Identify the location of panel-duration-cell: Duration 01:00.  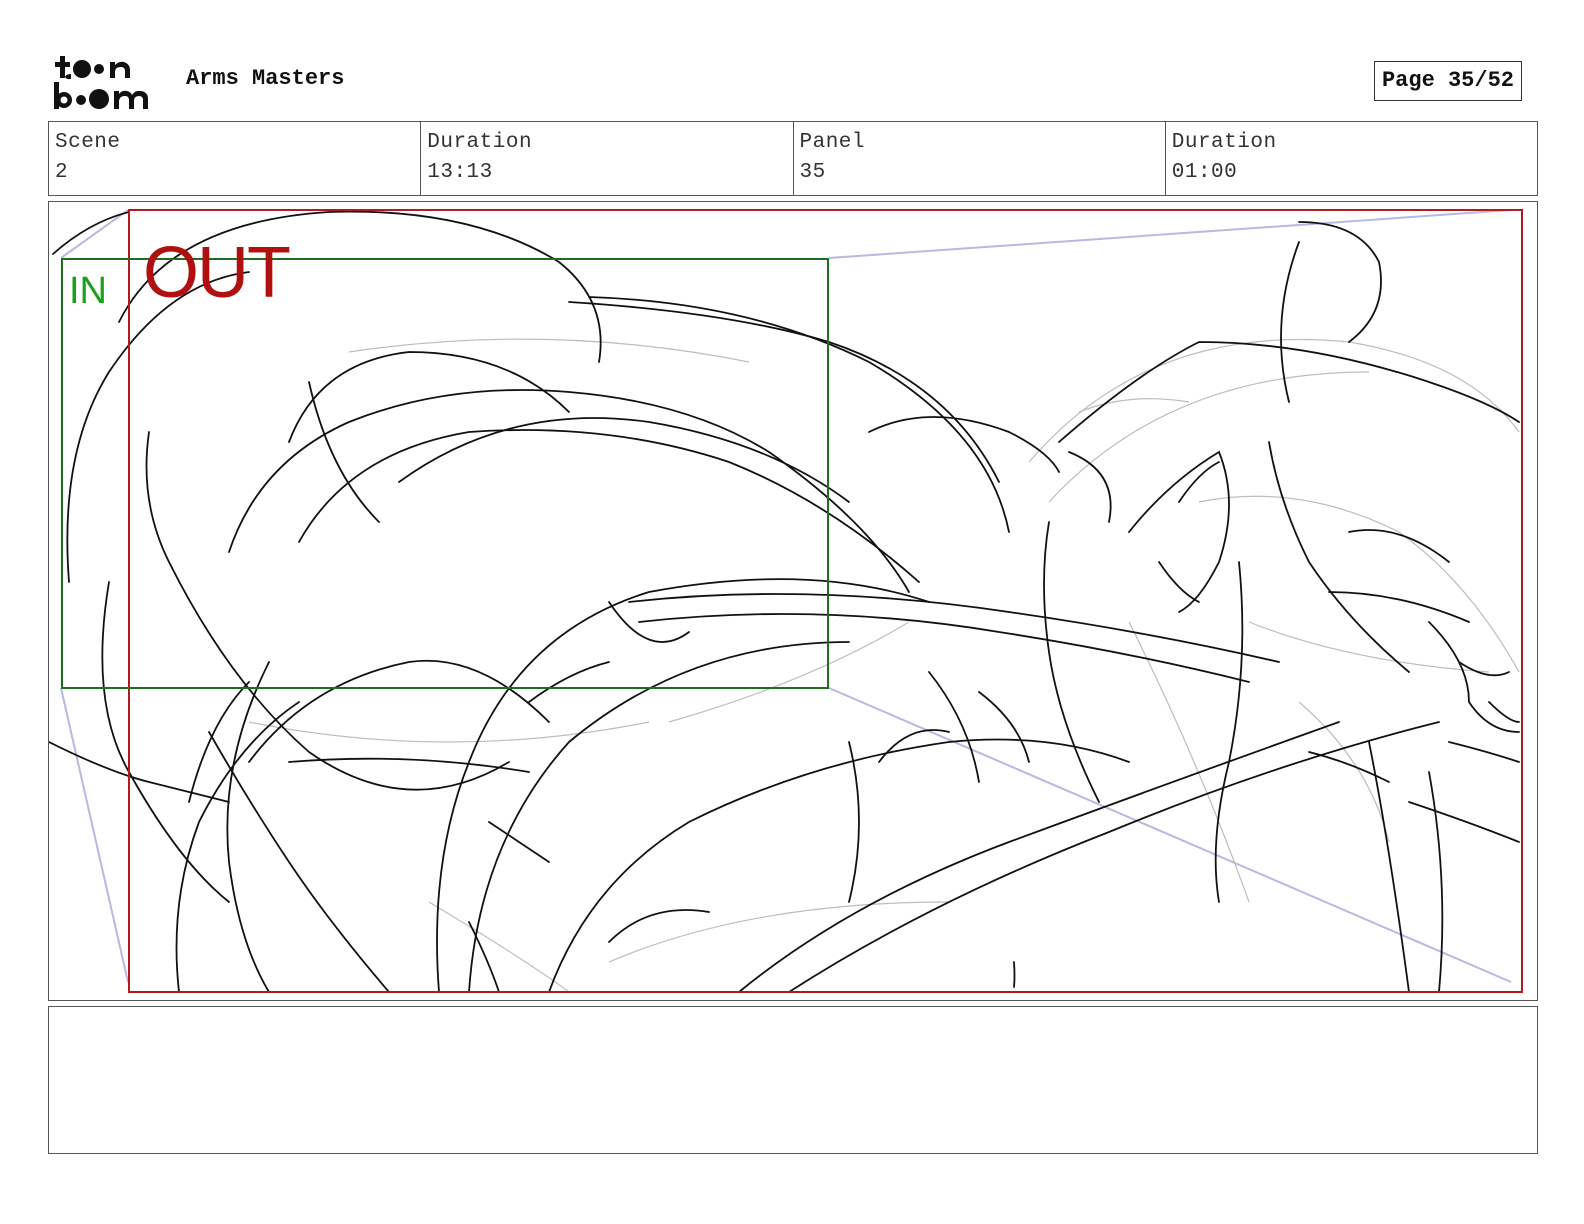
(1351, 158).